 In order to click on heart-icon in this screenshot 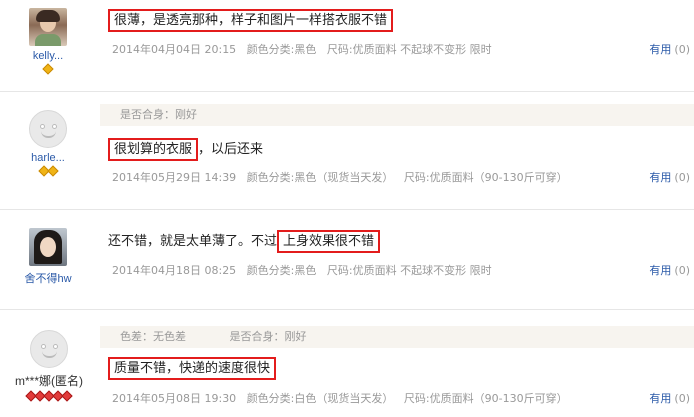, I will do `click(67, 396)`.